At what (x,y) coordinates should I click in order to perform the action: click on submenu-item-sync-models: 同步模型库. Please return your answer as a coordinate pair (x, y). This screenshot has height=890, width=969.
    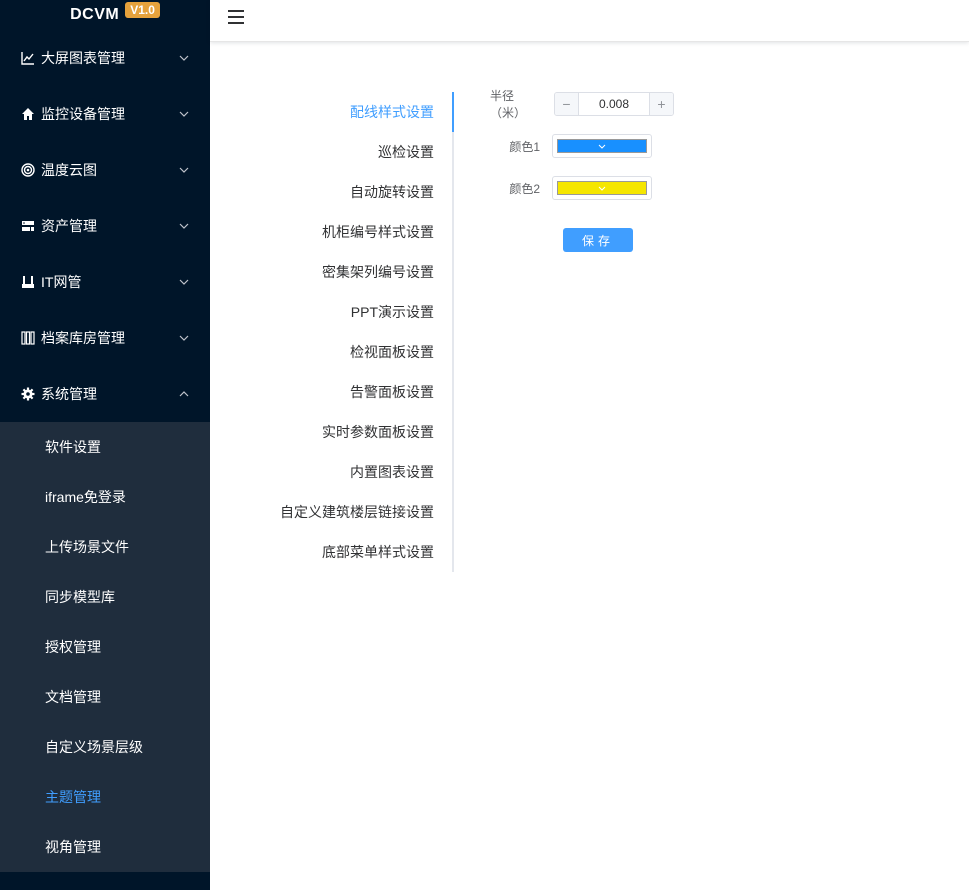
    Looking at the image, I should click on (105, 597).